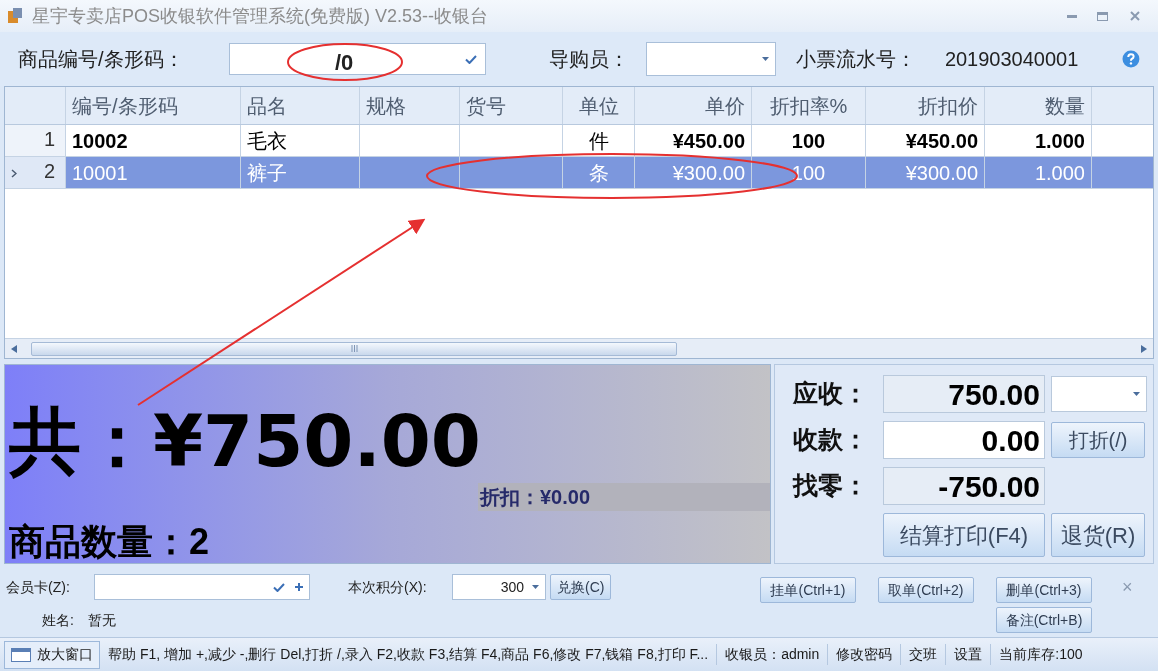 This screenshot has height=671, width=1158. I want to click on row-pointer-icon, so click(14, 173).